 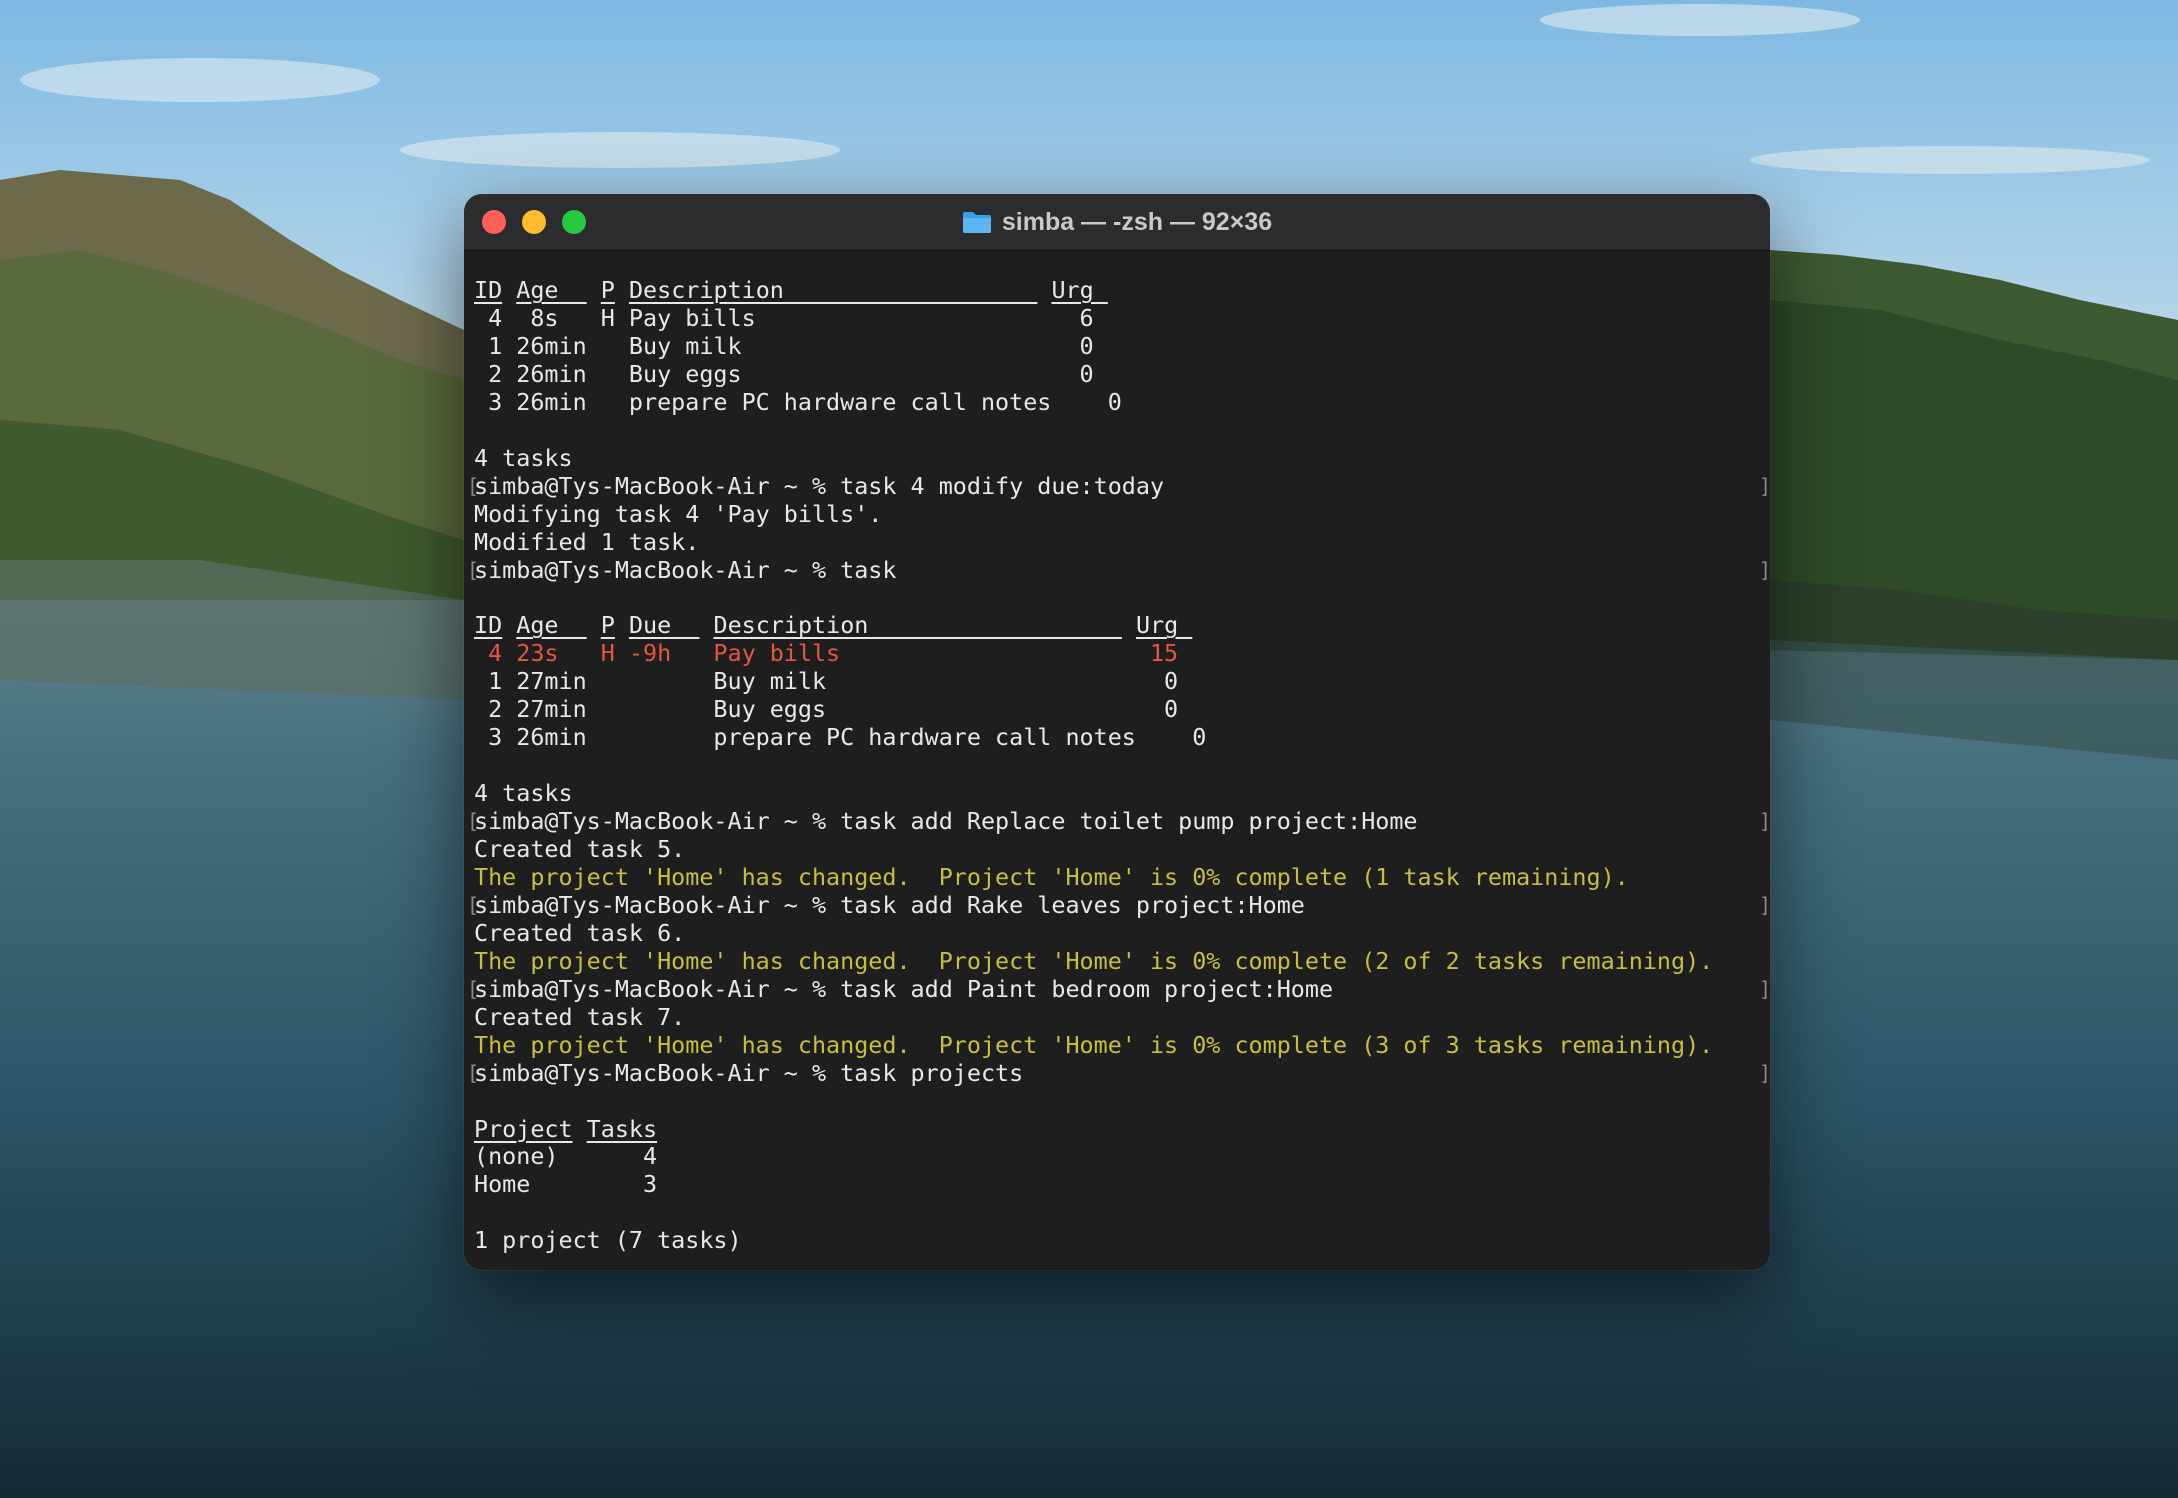 I want to click on line-text: Created task 7., so click(x=580, y=1016).